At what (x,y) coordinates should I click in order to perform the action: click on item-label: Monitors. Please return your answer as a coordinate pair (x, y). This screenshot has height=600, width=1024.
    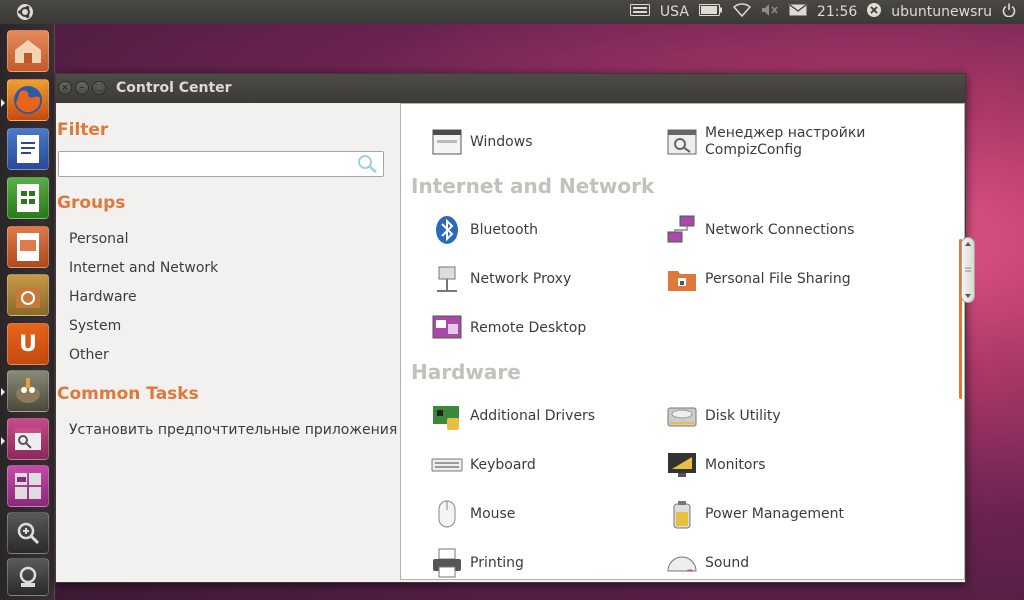
    Looking at the image, I should click on (735, 464).